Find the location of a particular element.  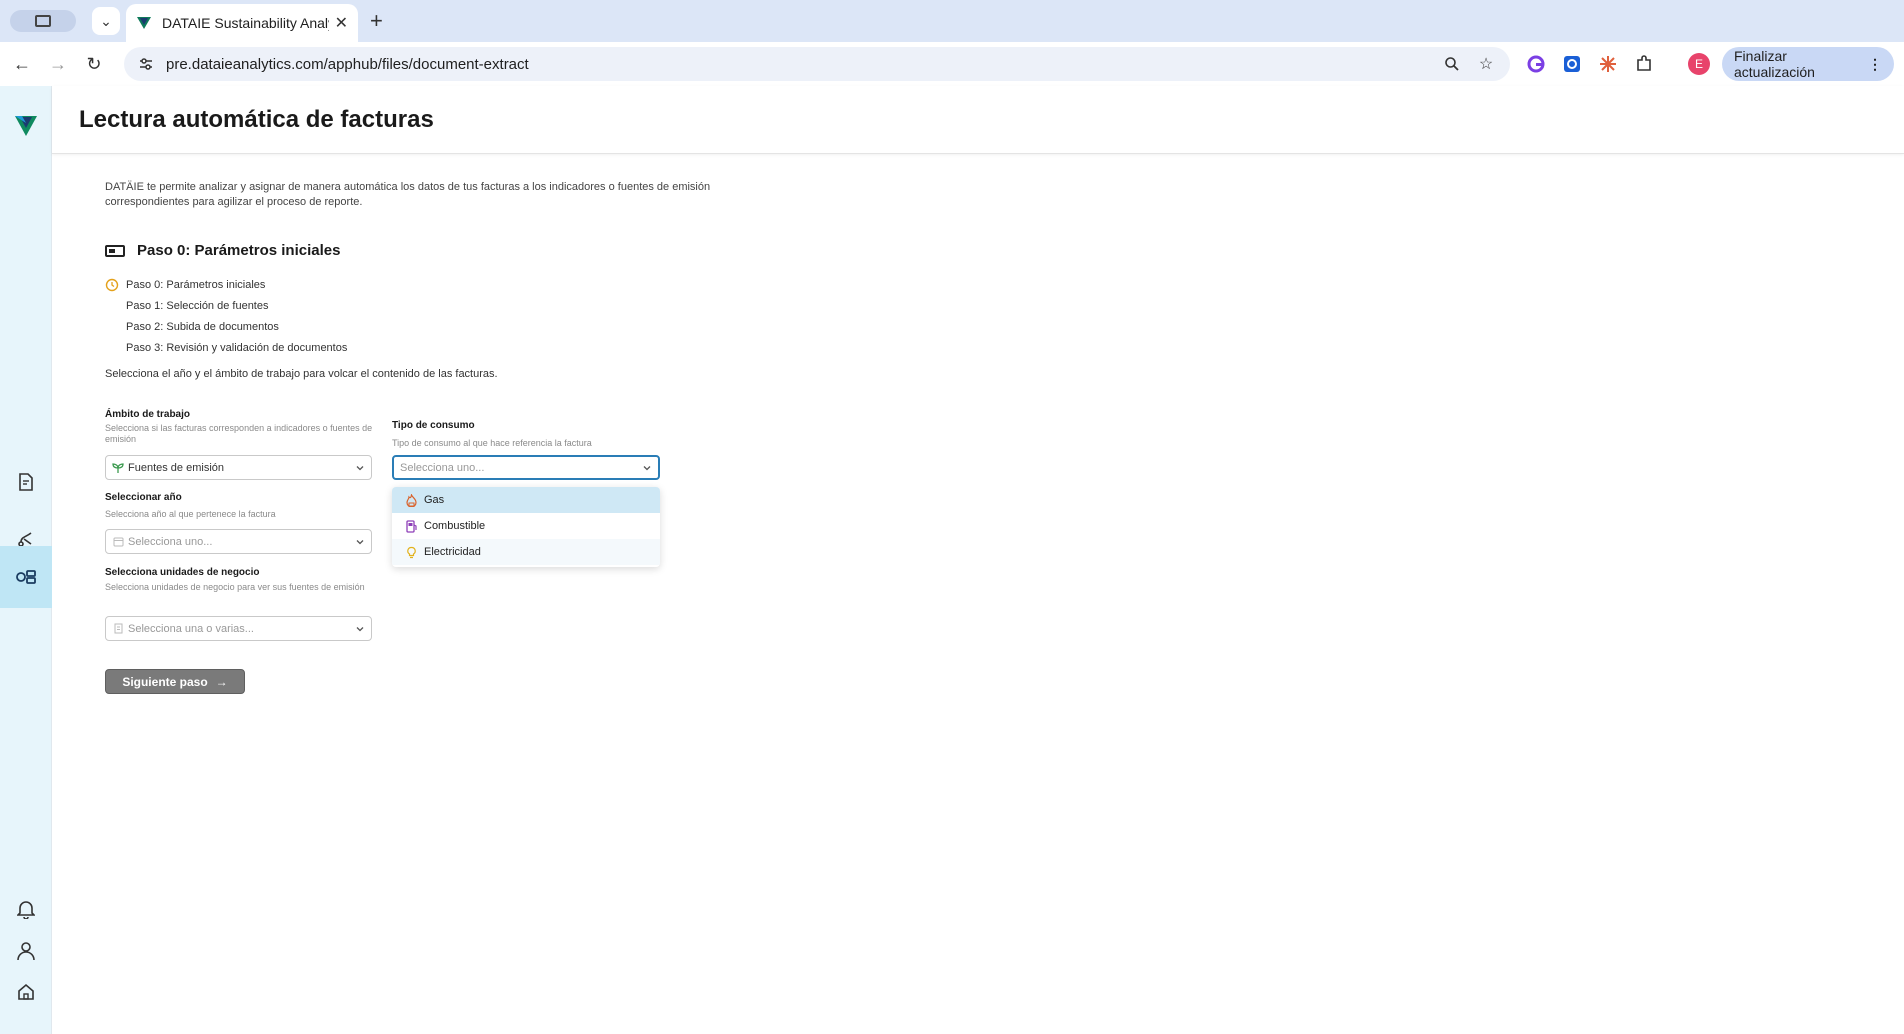

new-tab-button: + is located at coordinates (376, 21).